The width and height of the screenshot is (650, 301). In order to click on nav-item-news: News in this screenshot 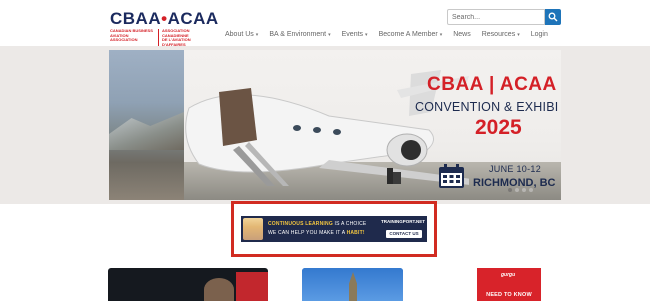, I will do `click(462, 34)`.